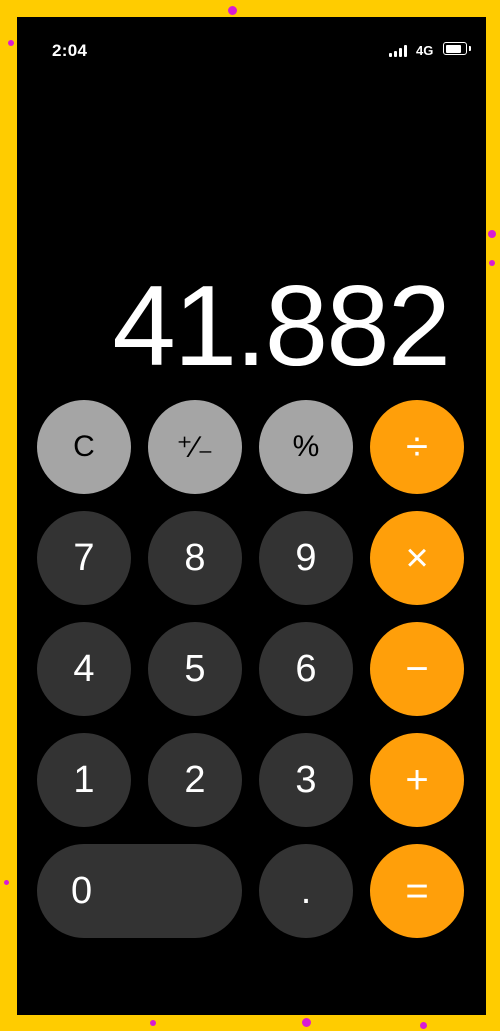  Describe the element at coordinates (306, 447) in the screenshot. I see `percent-button: %` at that location.